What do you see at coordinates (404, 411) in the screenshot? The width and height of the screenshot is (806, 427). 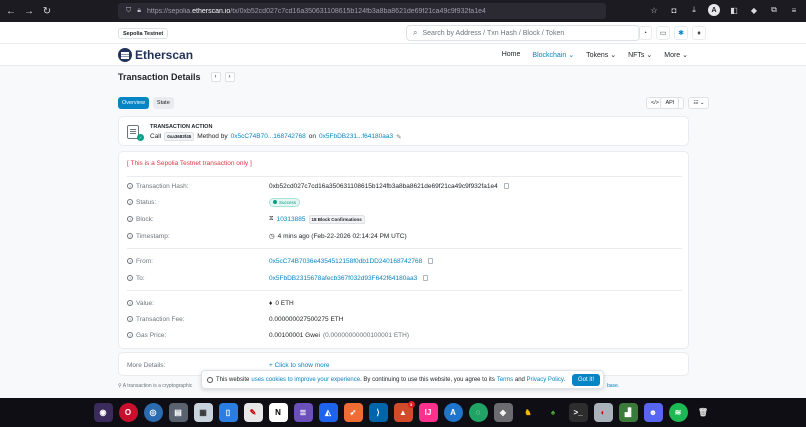 I see `brave-icon: ▲ 3` at bounding box center [404, 411].